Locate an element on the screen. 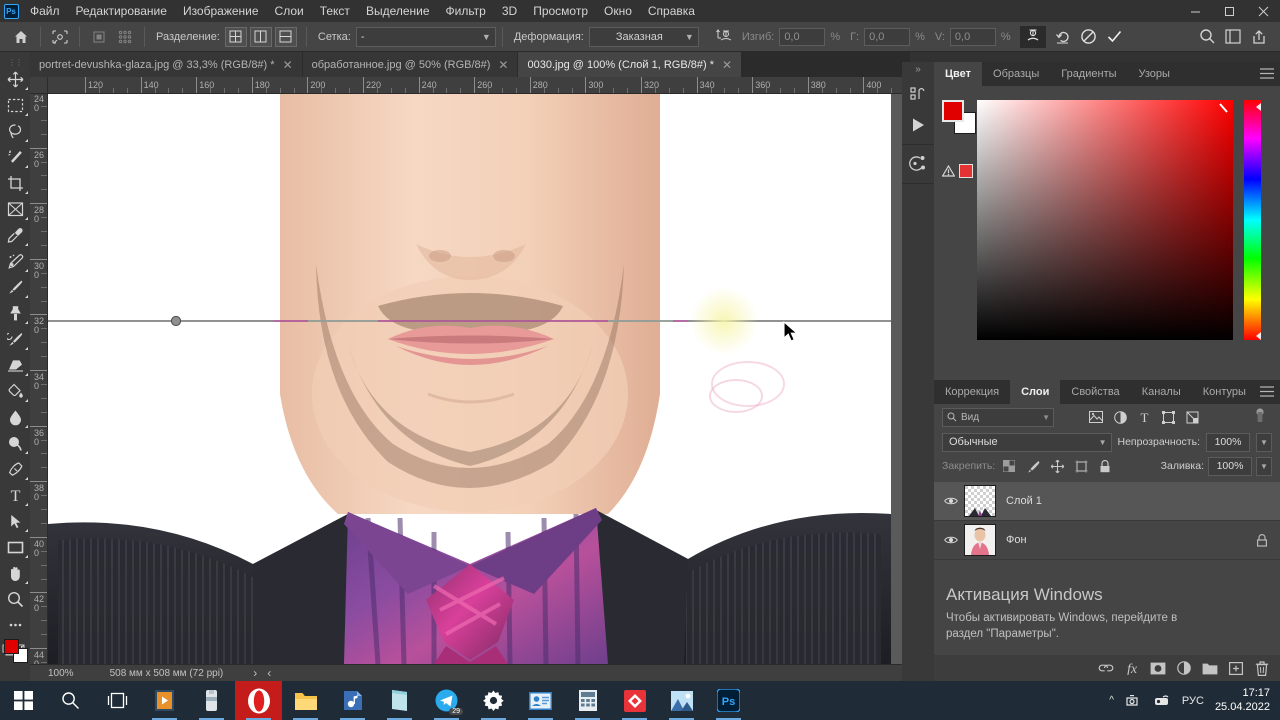 The height and width of the screenshot is (720, 1280). layer-visibility-icon is located at coordinates (951, 501).